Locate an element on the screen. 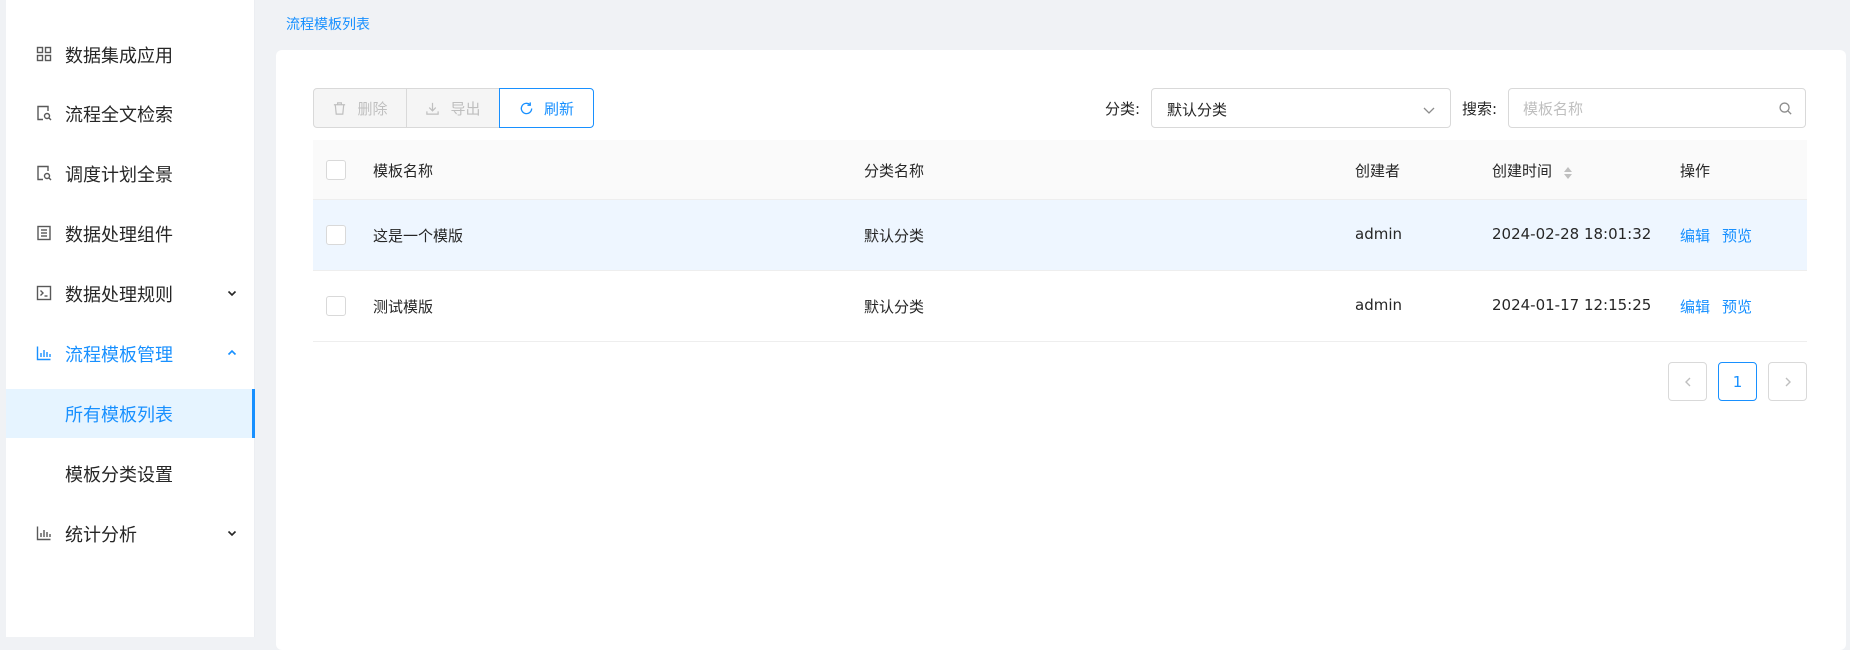  search-input is located at coordinates (1643, 109).